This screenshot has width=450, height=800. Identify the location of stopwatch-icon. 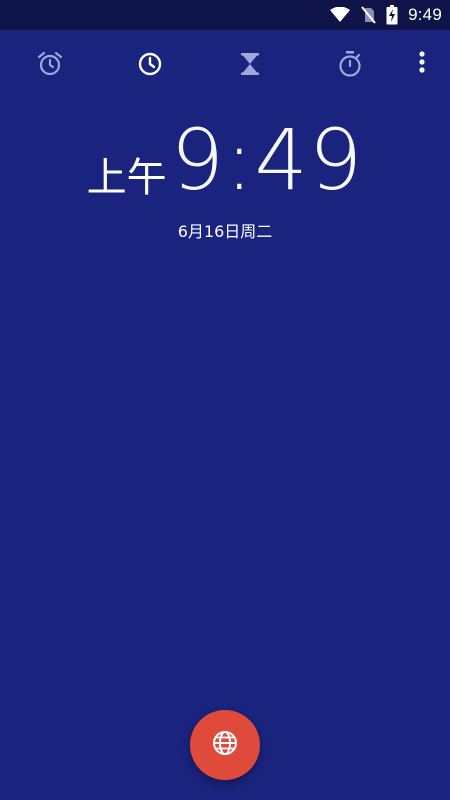
(350, 64).